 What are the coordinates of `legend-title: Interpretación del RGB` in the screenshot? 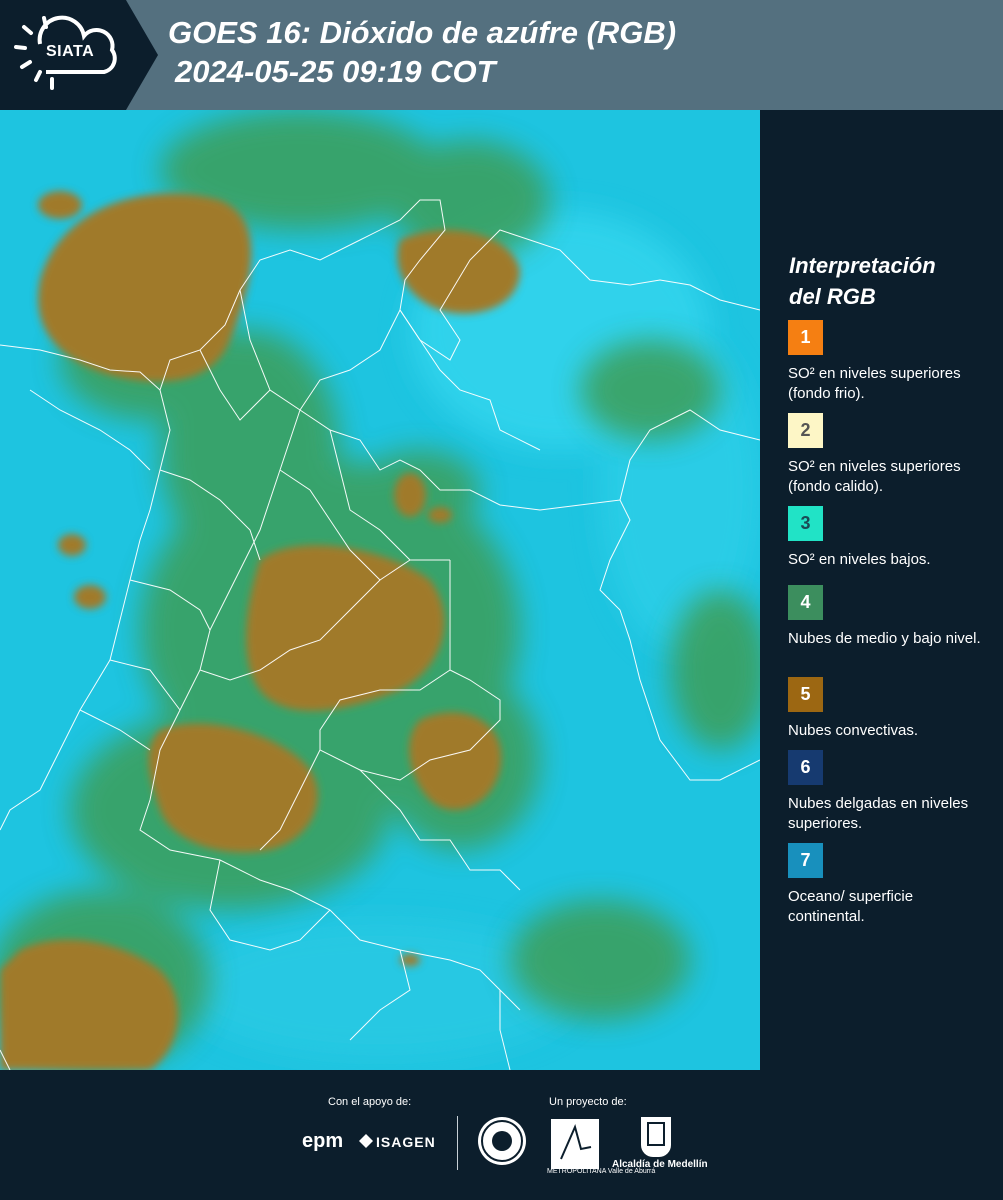 It's located at (889, 281).